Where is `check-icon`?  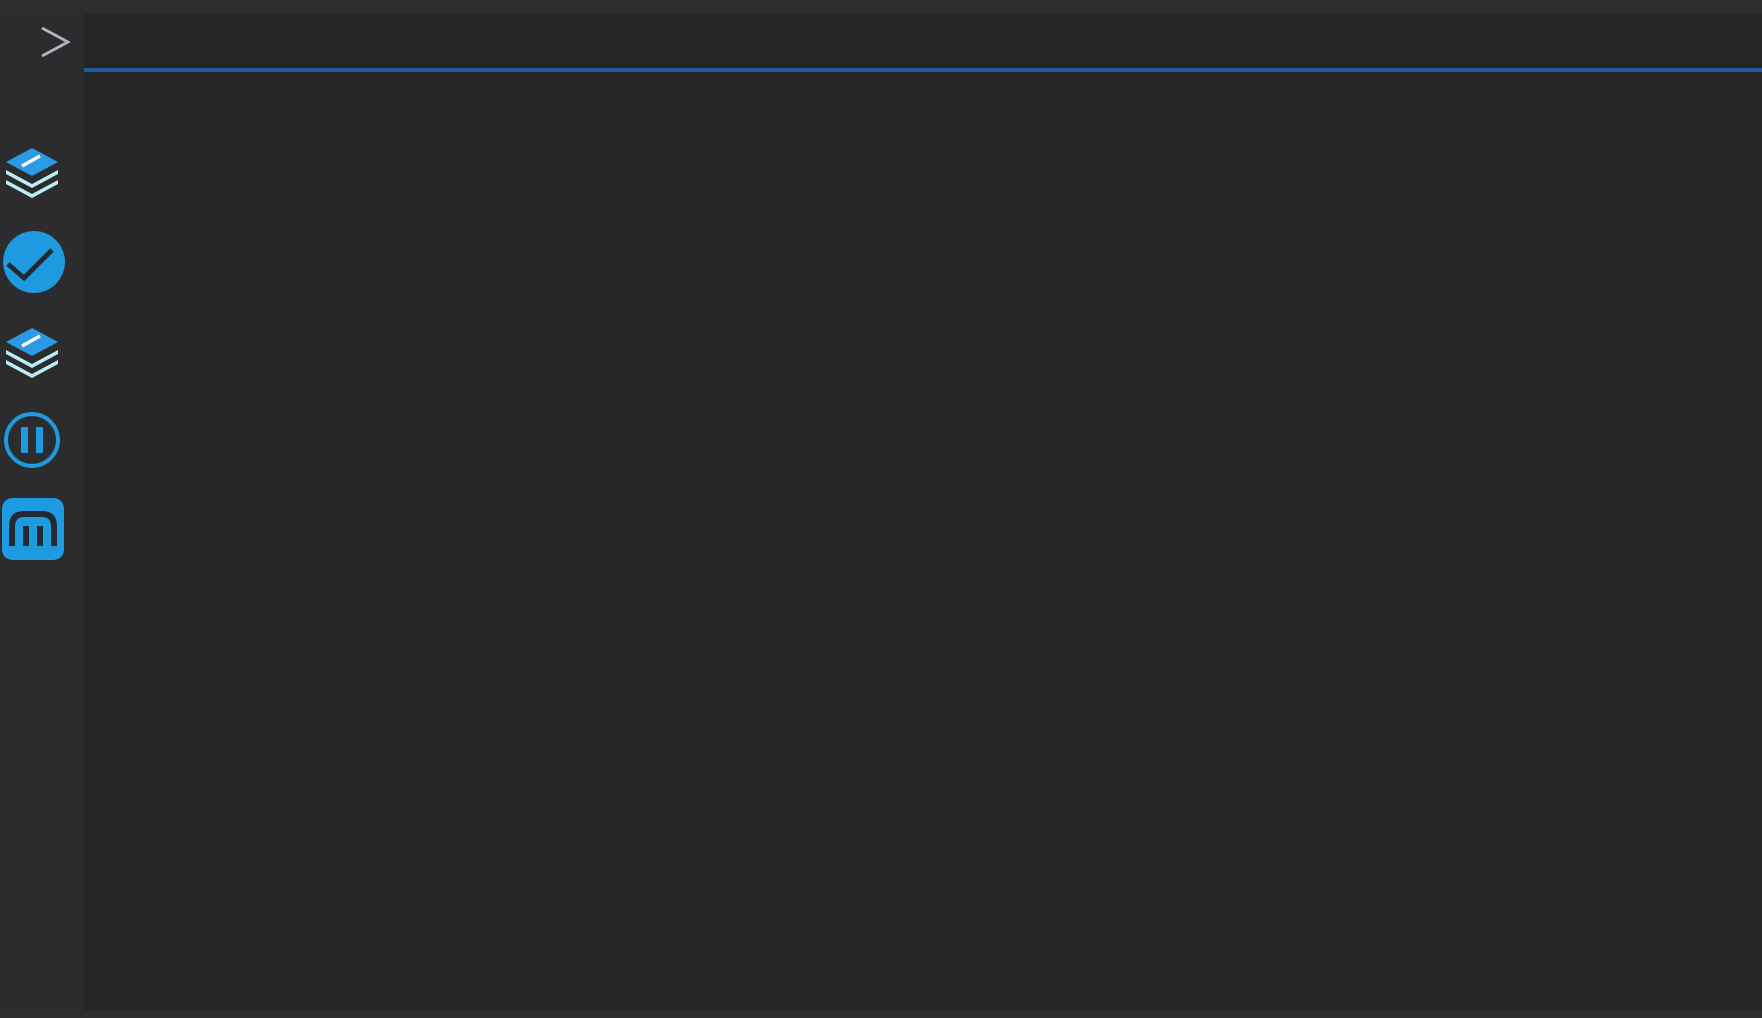
check-icon is located at coordinates (34, 262).